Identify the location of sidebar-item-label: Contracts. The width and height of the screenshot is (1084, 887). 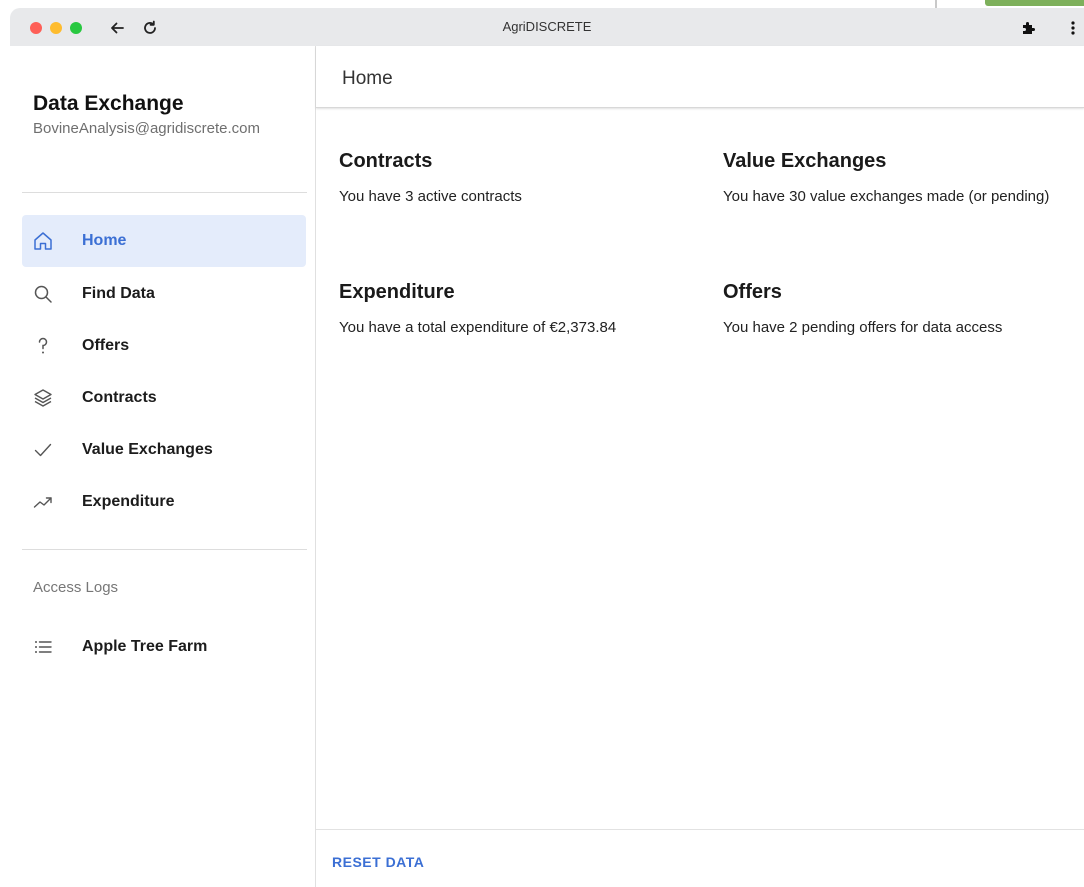
(119, 397).